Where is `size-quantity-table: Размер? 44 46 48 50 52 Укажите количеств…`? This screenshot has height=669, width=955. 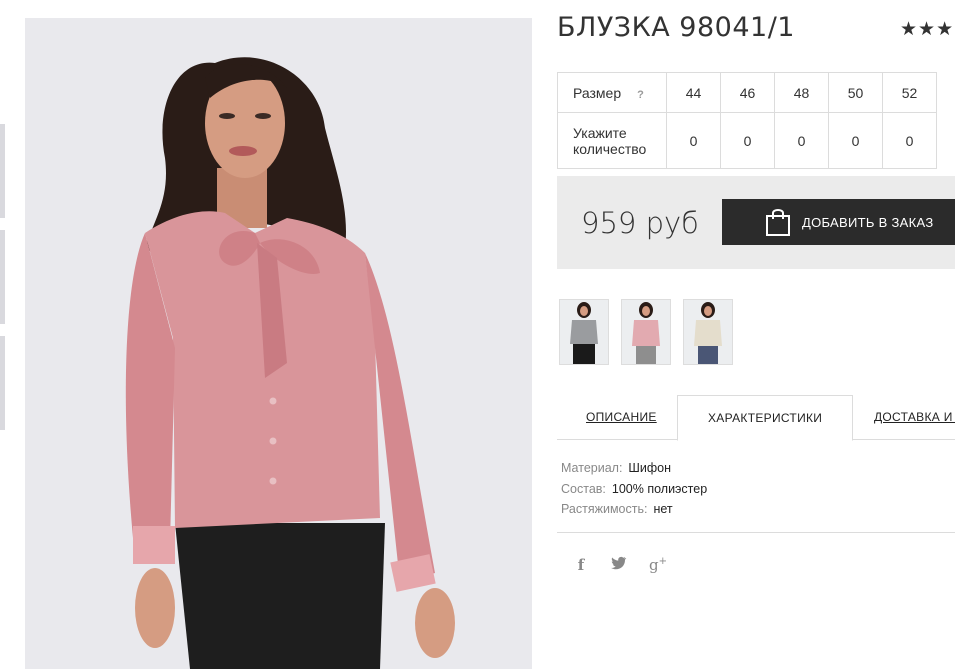
size-quantity-table: Размер? 44 46 48 50 52 Укажите количеств… is located at coordinates (747, 120).